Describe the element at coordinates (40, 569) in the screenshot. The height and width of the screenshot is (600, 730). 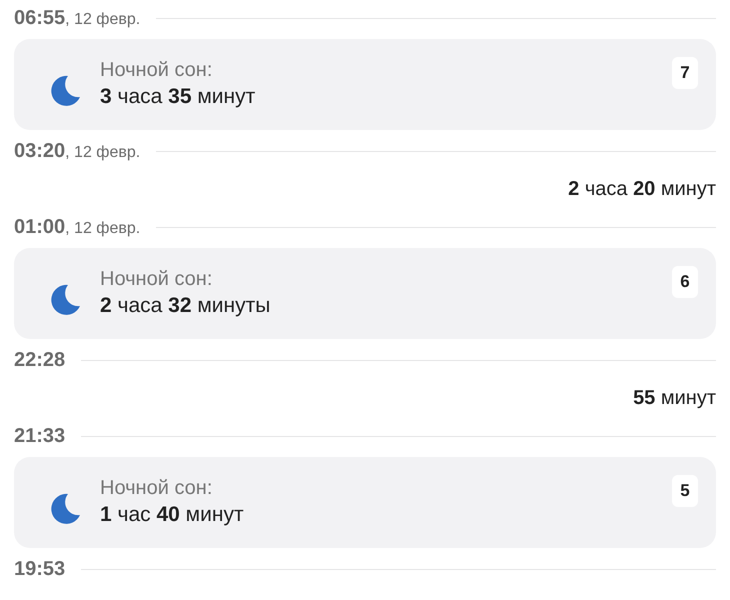
I see `timestamp: 19:53` at that location.